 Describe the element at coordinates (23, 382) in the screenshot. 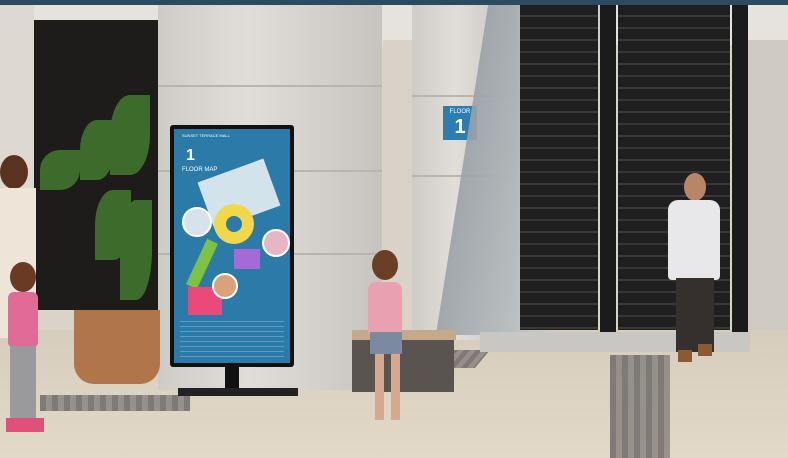

I see `toddler-pants` at that location.